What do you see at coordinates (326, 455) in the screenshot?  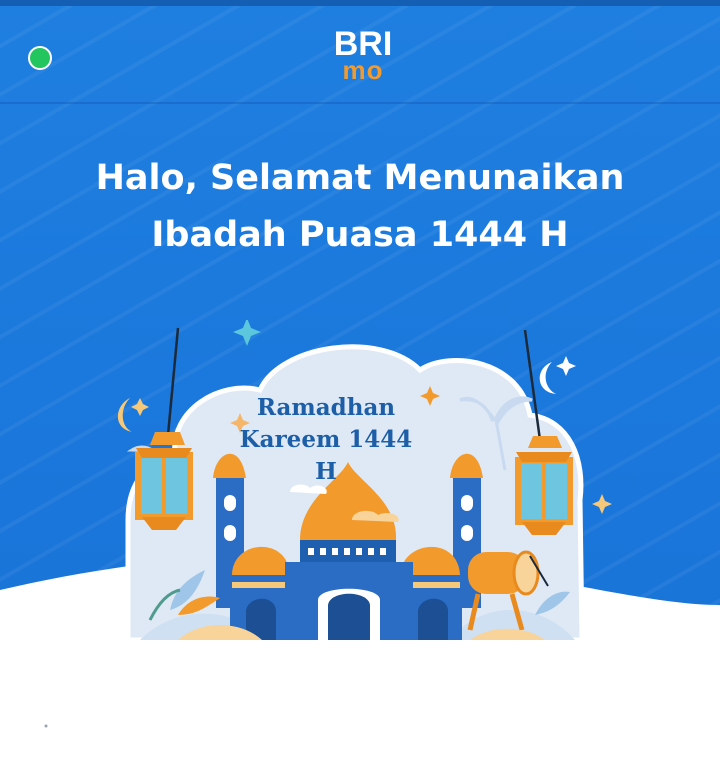 I see `banner-line-2: Kareem 1444 H` at bounding box center [326, 455].